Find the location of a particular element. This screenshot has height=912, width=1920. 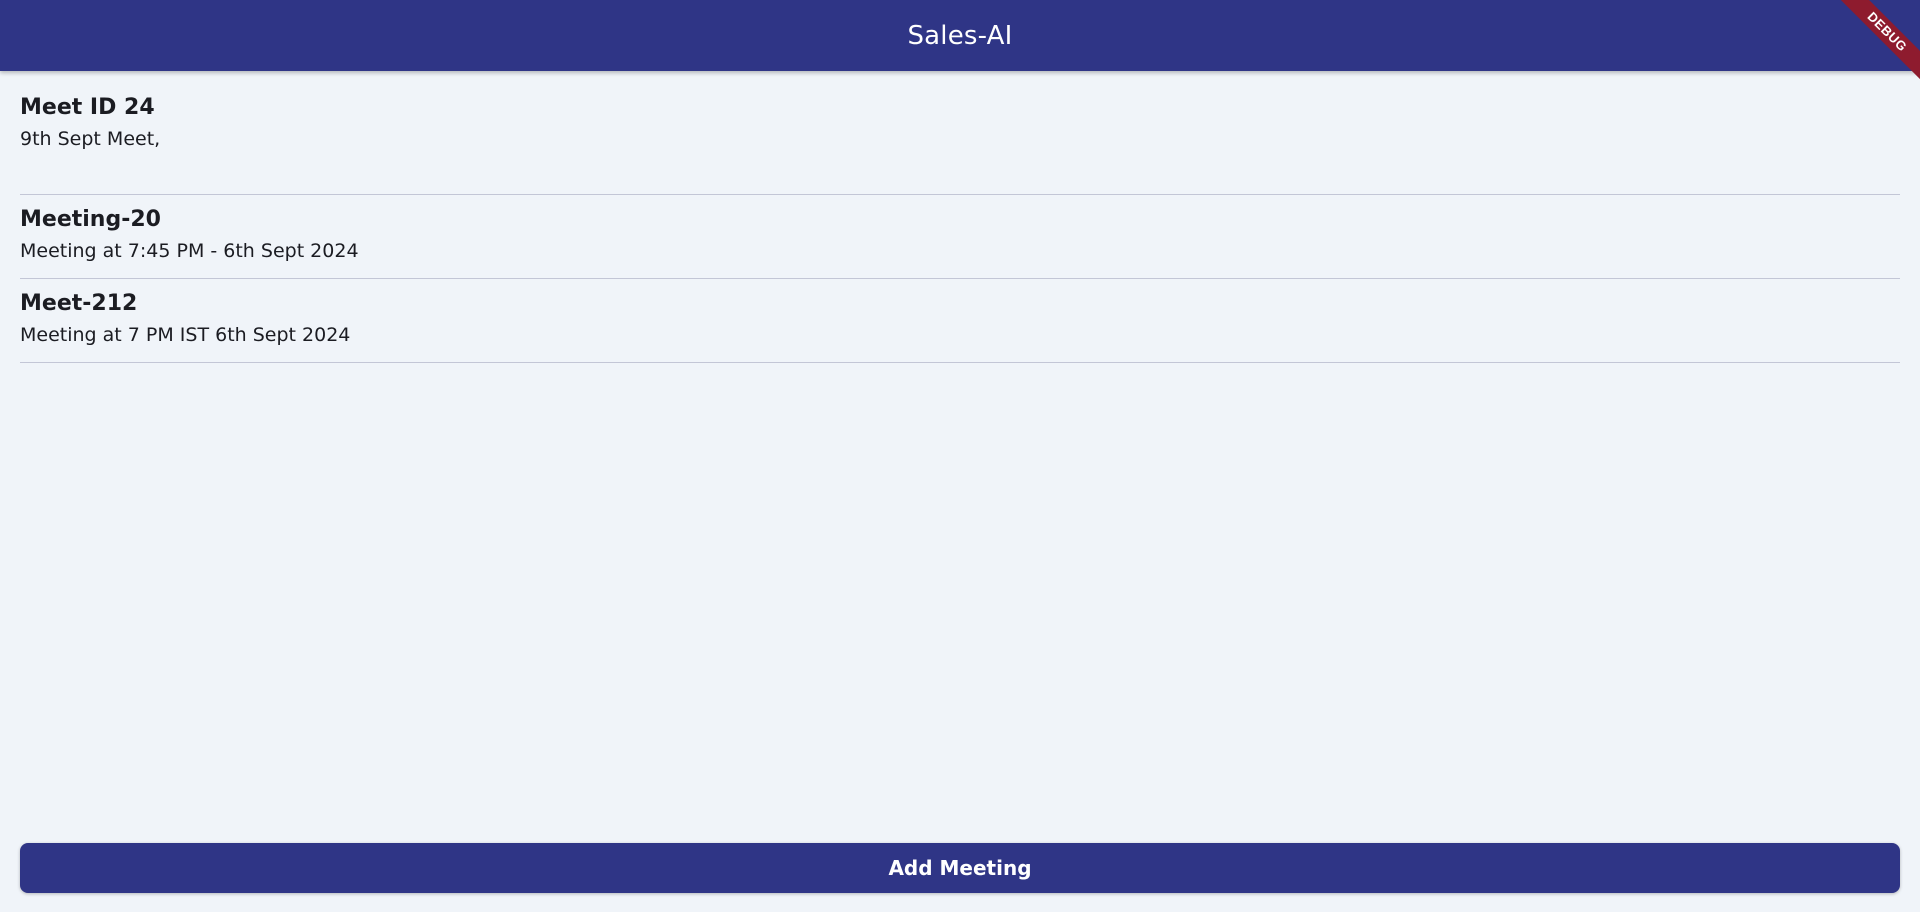

meeting-title: Meet-212 is located at coordinates (79, 303).